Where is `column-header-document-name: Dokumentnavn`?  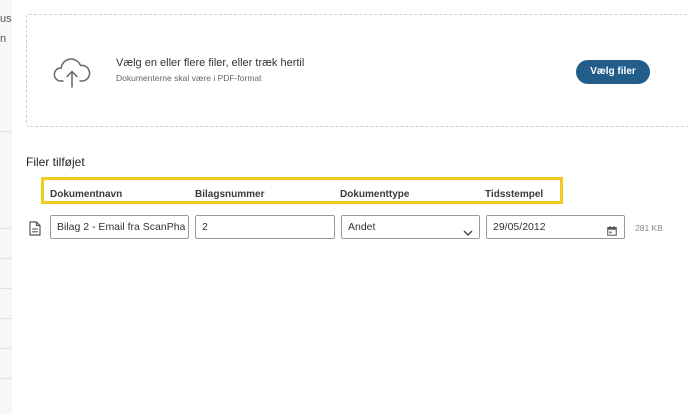 column-header-document-name: Dokumentnavn is located at coordinates (86, 194).